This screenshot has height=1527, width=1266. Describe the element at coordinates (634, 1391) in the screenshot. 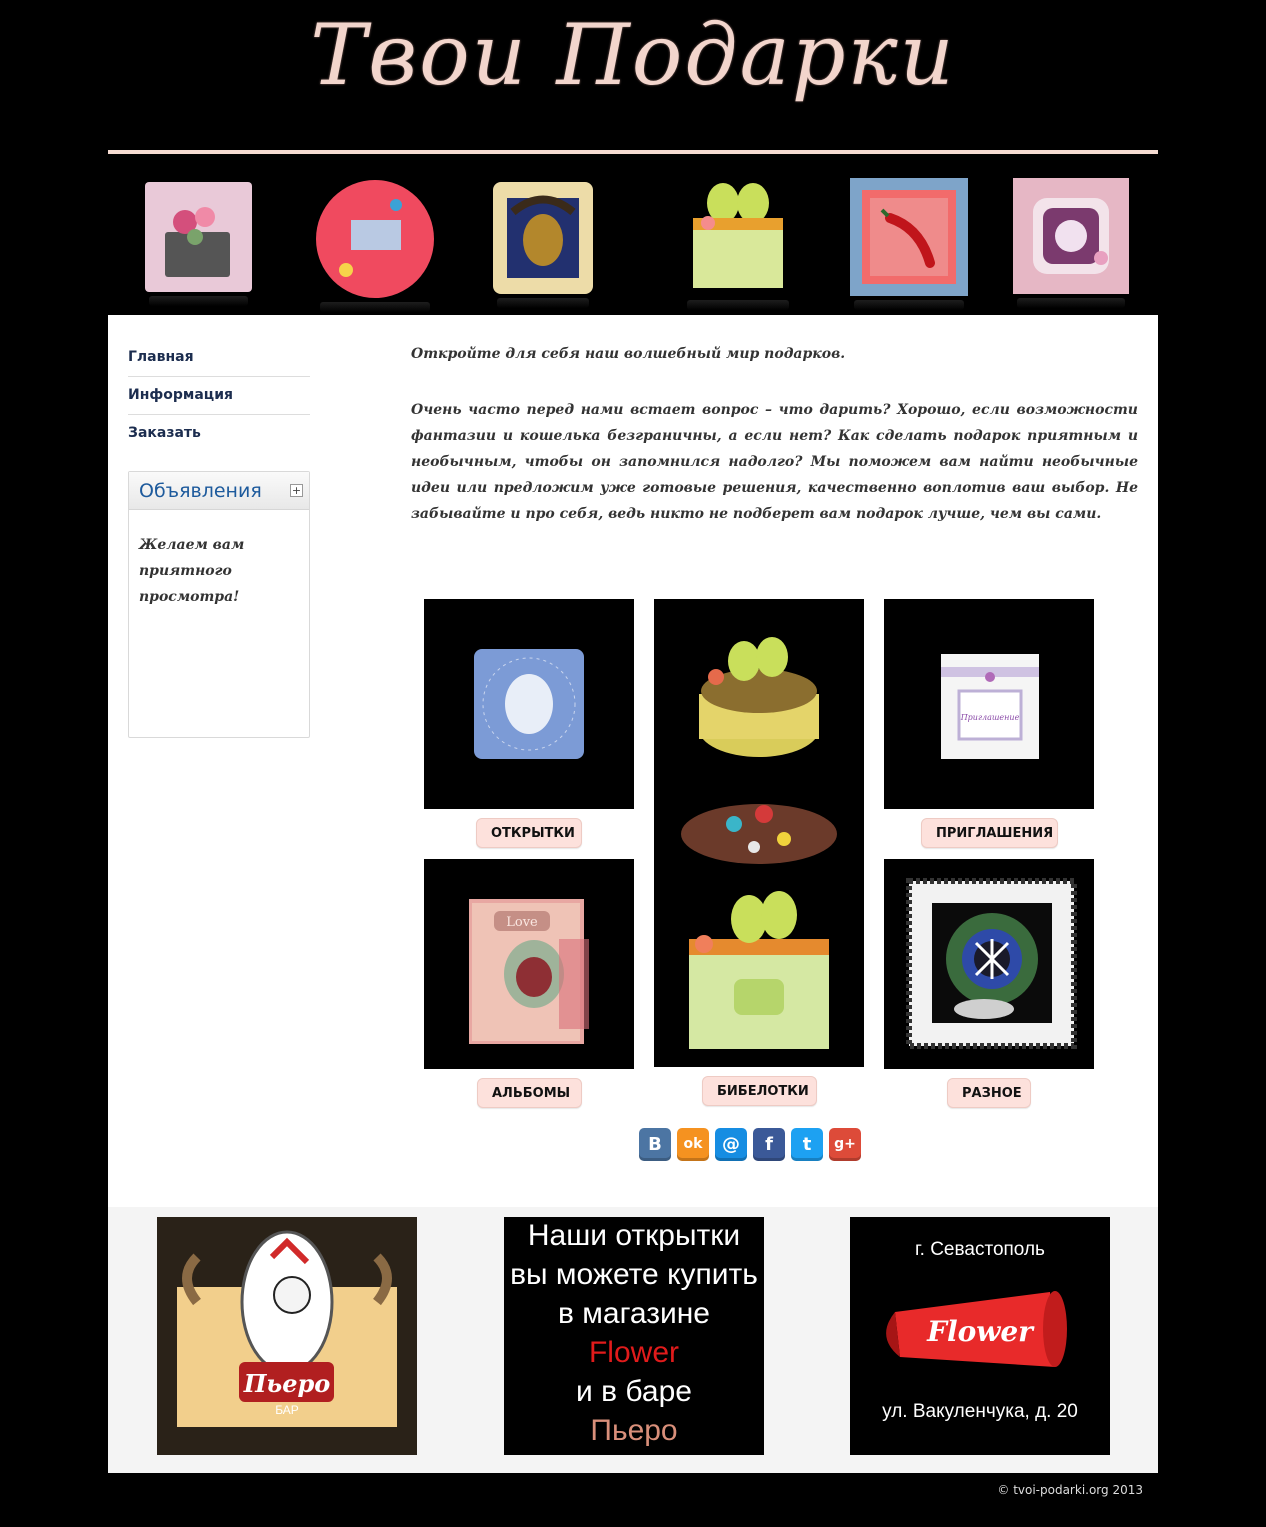

I see `shop-line-5: и в баре` at that location.